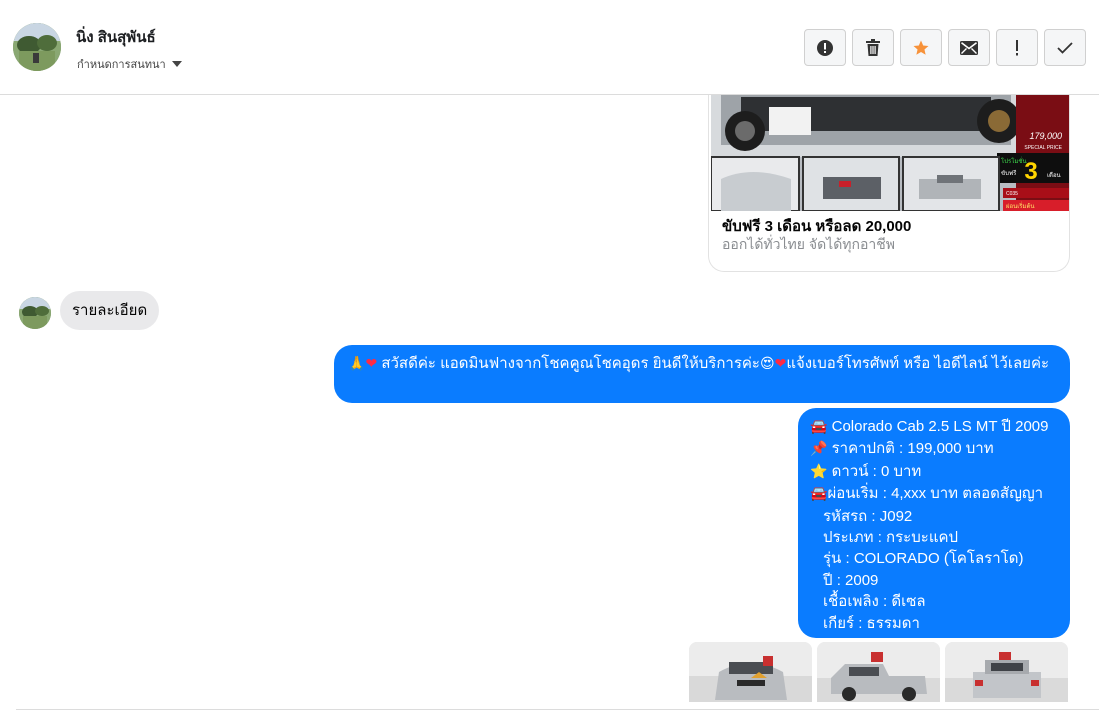 This screenshot has width=1099, height=712. What do you see at coordinates (1020, 206) in the screenshot?
I see `promo-tag: ผ่อนเริ่มต้น` at bounding box center [1020, 206].